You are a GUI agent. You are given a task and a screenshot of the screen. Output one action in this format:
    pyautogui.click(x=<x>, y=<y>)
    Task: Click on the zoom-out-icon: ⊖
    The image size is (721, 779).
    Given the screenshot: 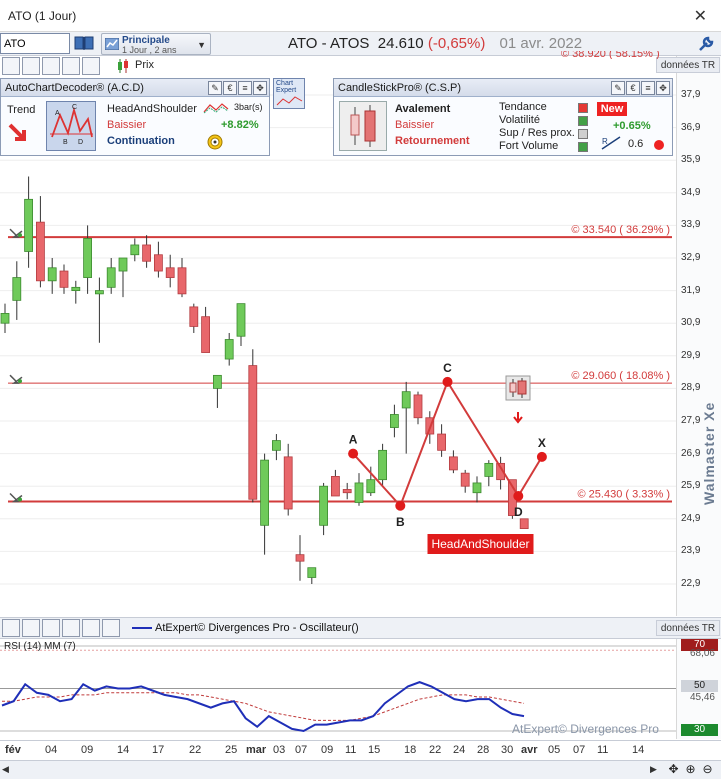 What is the action you would take?
    pyautogui.click(x=707, y=769)
    